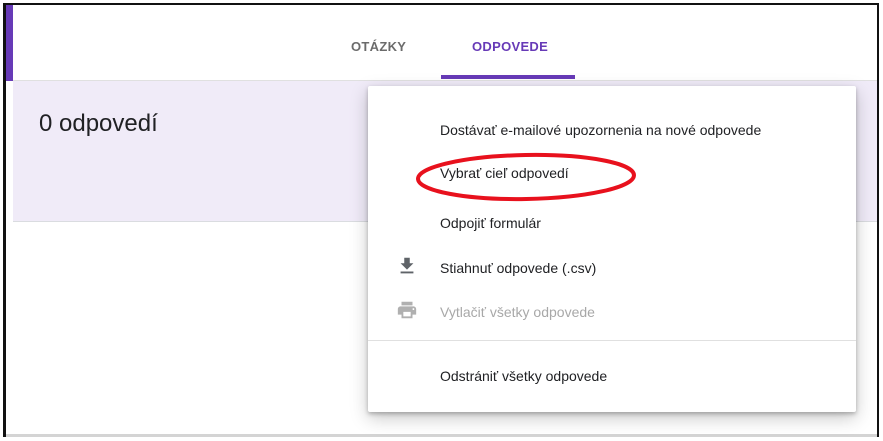 The height and width of the screenshot is (441, 883). What do you see at coordinates (526, 177) in the screenshot?
I see `red-annotation-ellipse` at bounding box center [526, 177].